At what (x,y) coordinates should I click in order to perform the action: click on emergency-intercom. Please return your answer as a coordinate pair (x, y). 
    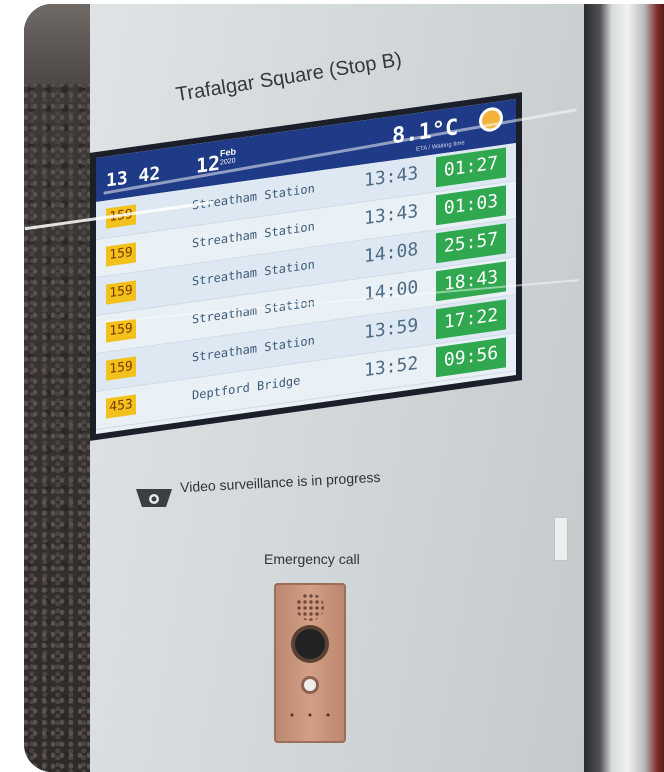
    Looking at the image, I should click on (310, 663).